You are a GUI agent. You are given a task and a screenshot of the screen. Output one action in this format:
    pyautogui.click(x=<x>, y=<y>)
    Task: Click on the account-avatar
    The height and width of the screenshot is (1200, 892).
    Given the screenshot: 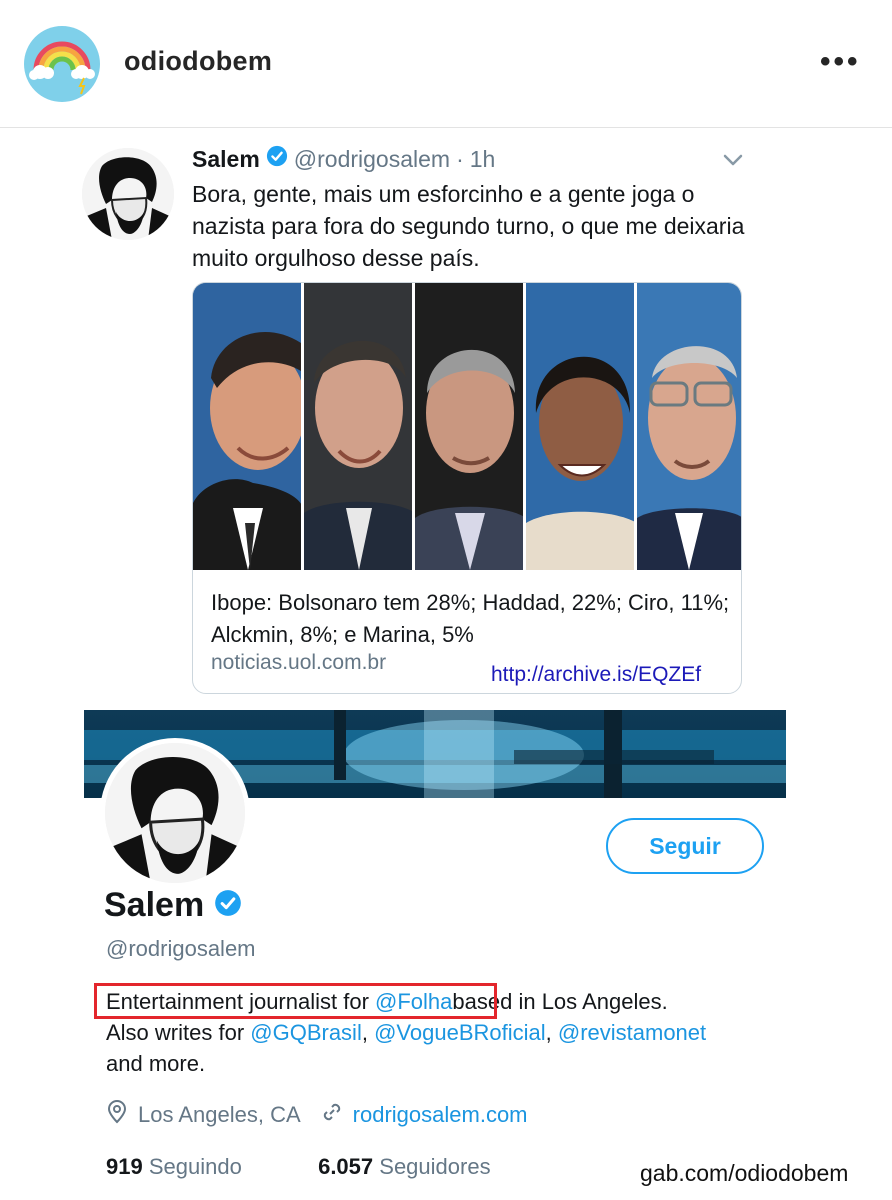 What is the action you would take?
    pyautogui.click(x=62, y=64)
    